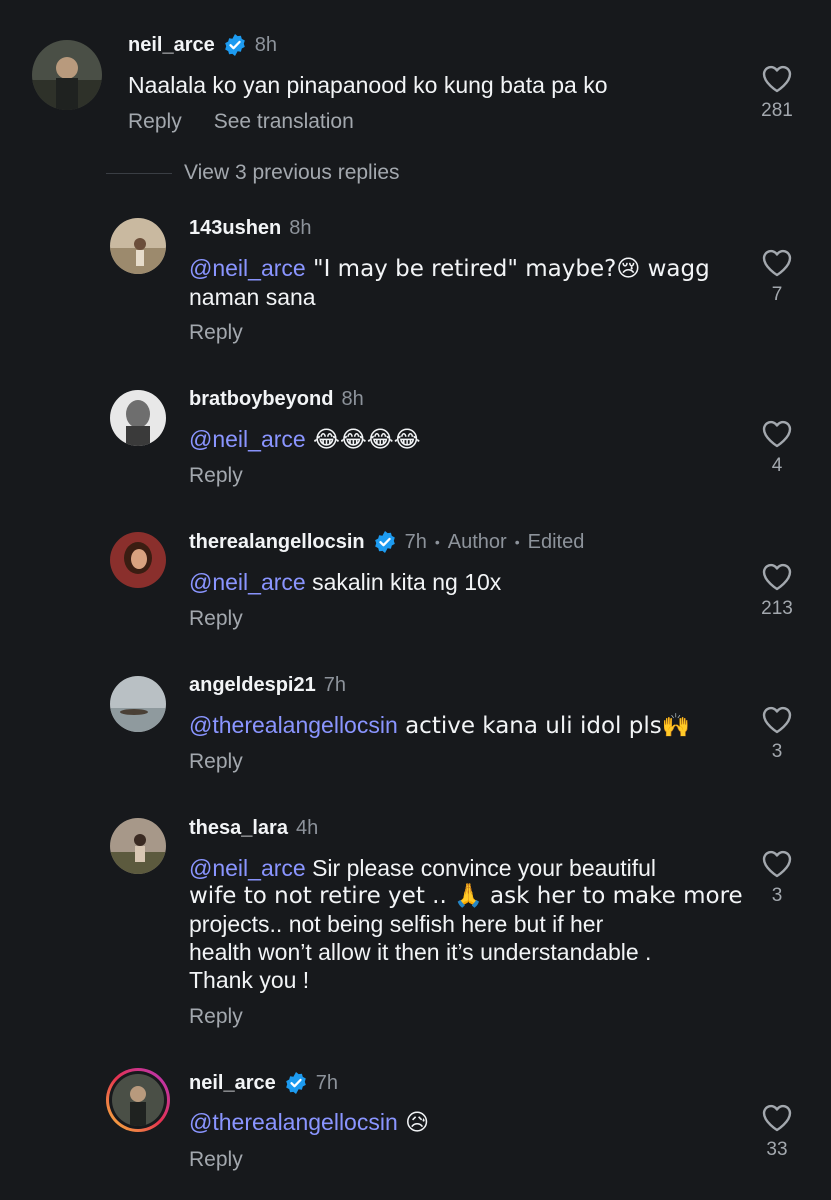 The height and width of the screenshot is (1200, 831). I want to click on username: thesa_lara, so click(238, 828).